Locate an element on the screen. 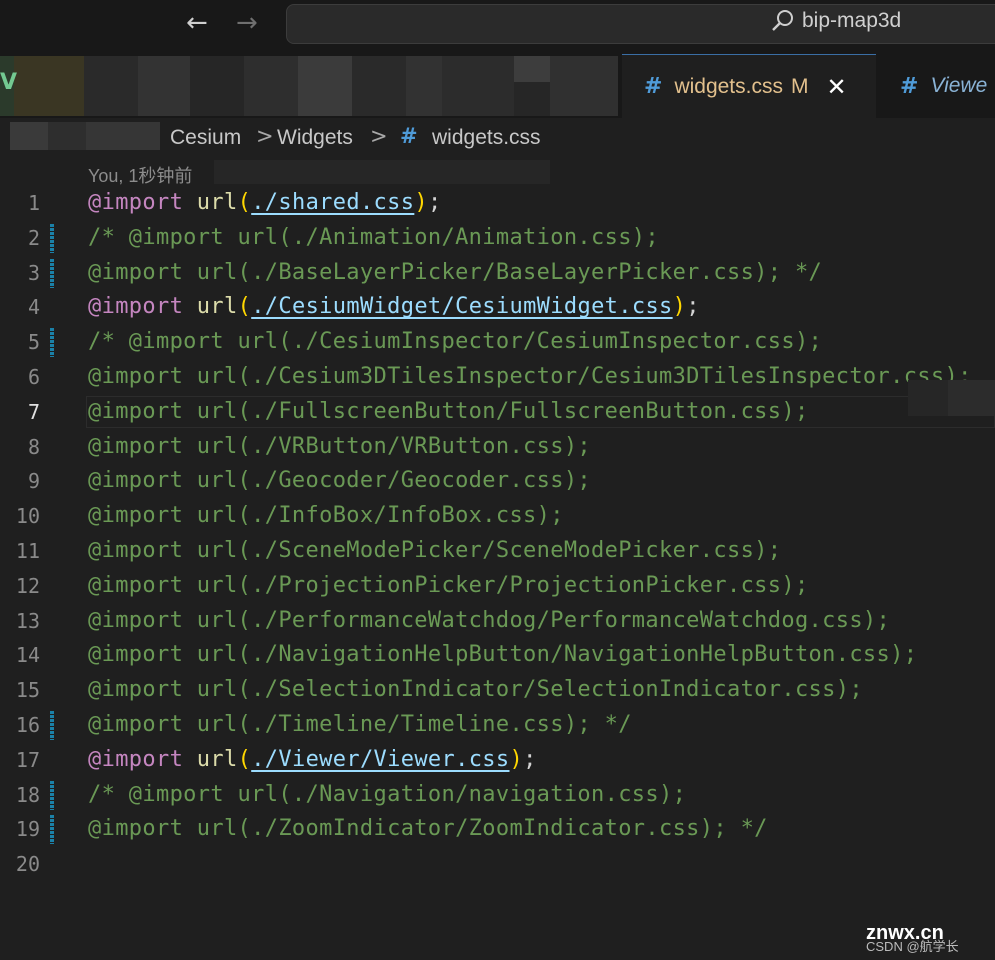 Image resolution: width=995 pixels, height=960 pixels. code-token: @import url(./VRButton/VRButton.css); is located at coordinates (340, 446).